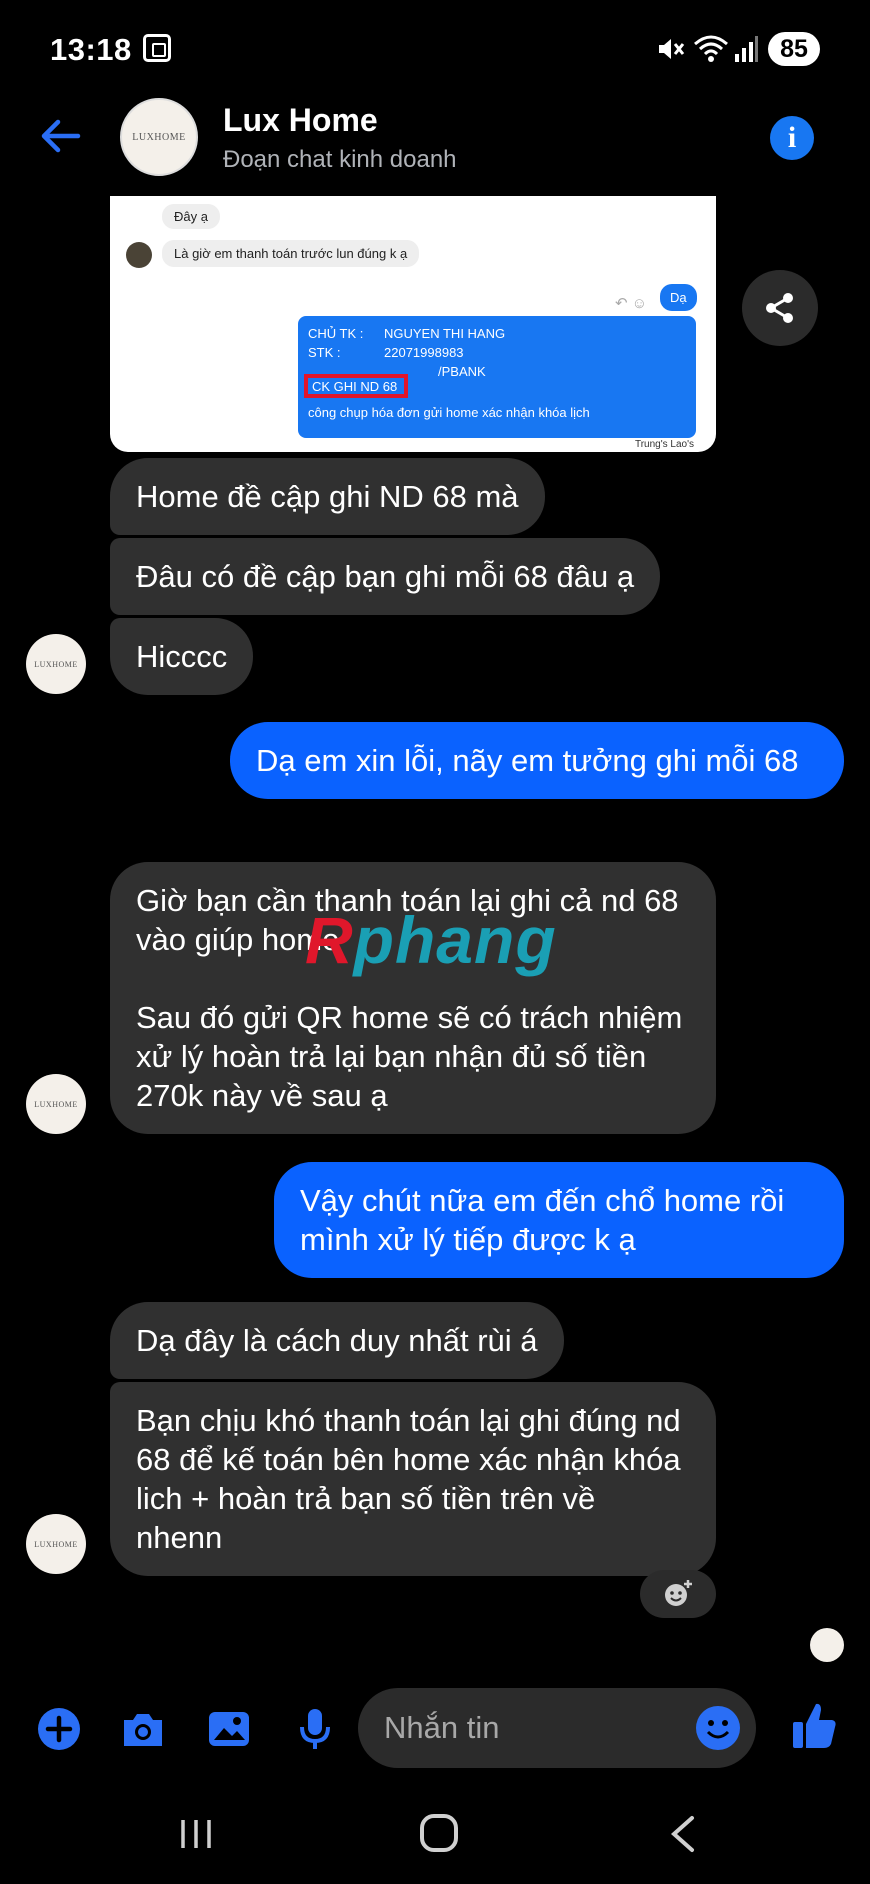  What do you see at coordinates (385, 576) in the screenshot?
I see `incoming-message: Đâu có đề cập bạn ghi mỗi 68 đâu ạ` at bounding box center [385, 576].